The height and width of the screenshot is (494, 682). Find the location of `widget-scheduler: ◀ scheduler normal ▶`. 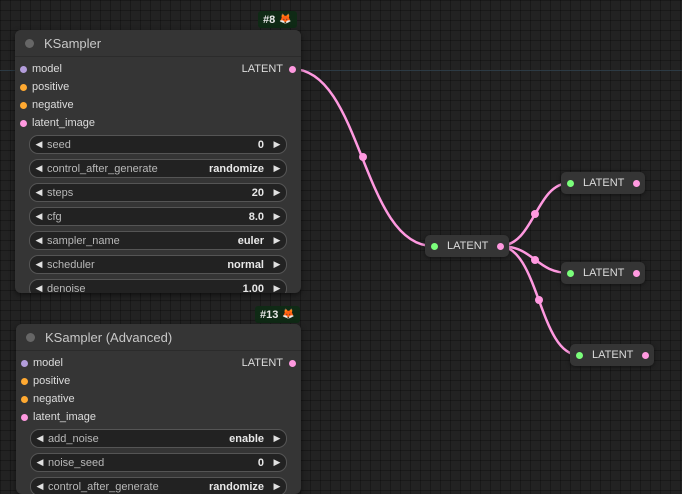

widget-scheduler: ◀ scheduler normal ▶ is located at coordinates (158, 264).